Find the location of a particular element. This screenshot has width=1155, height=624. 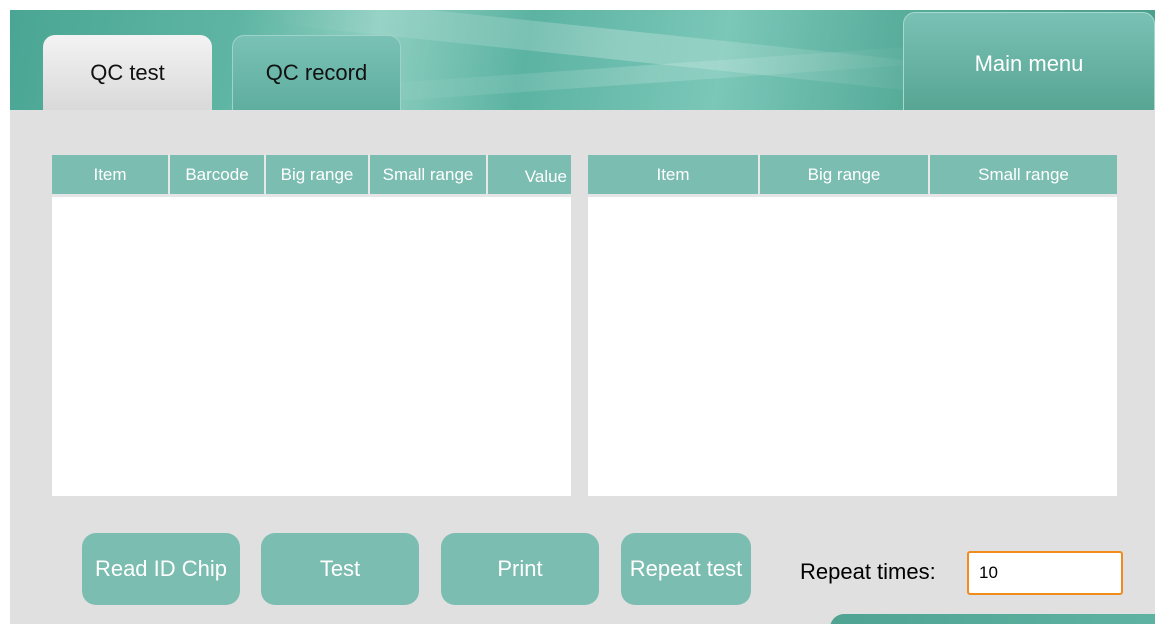

tab-label: QC test is located at coordinates (127, 72).